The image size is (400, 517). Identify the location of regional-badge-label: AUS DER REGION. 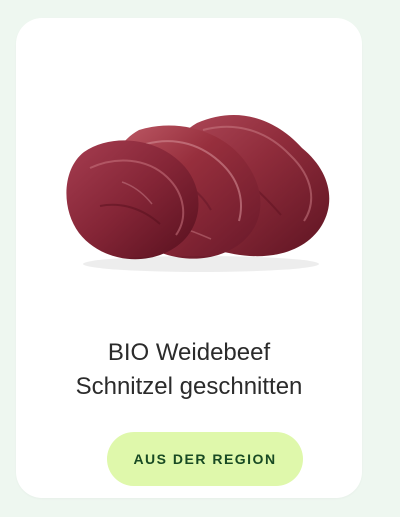
(205, 459).